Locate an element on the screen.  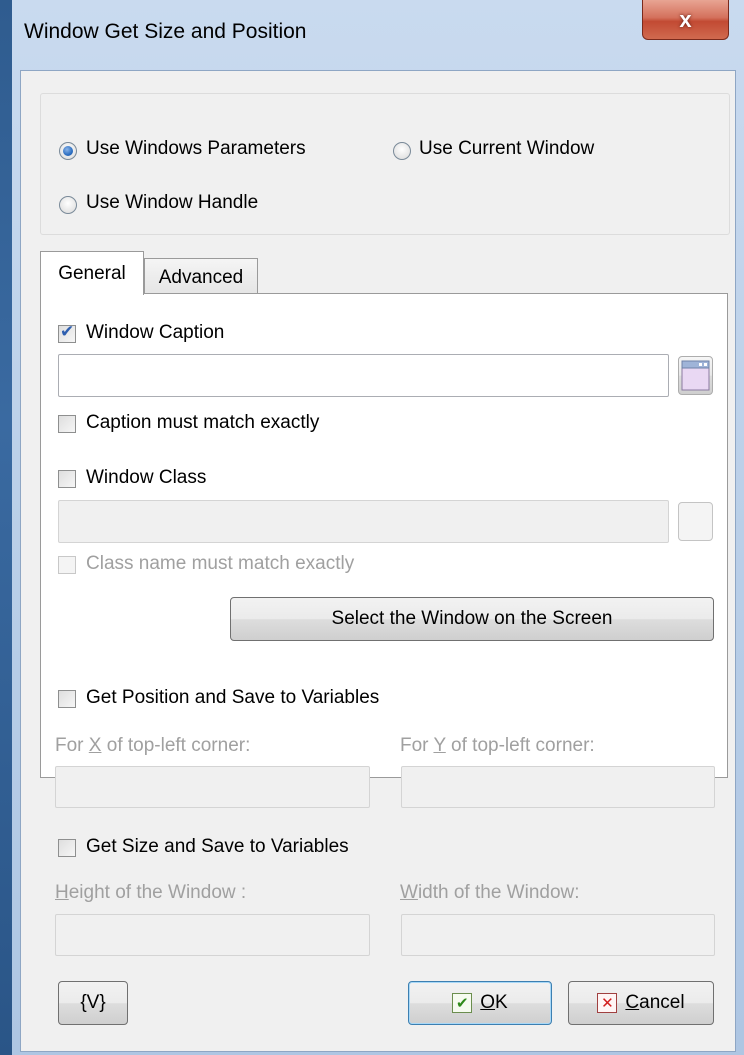
variables-button: {V} is located at coordinates (93, 1003).